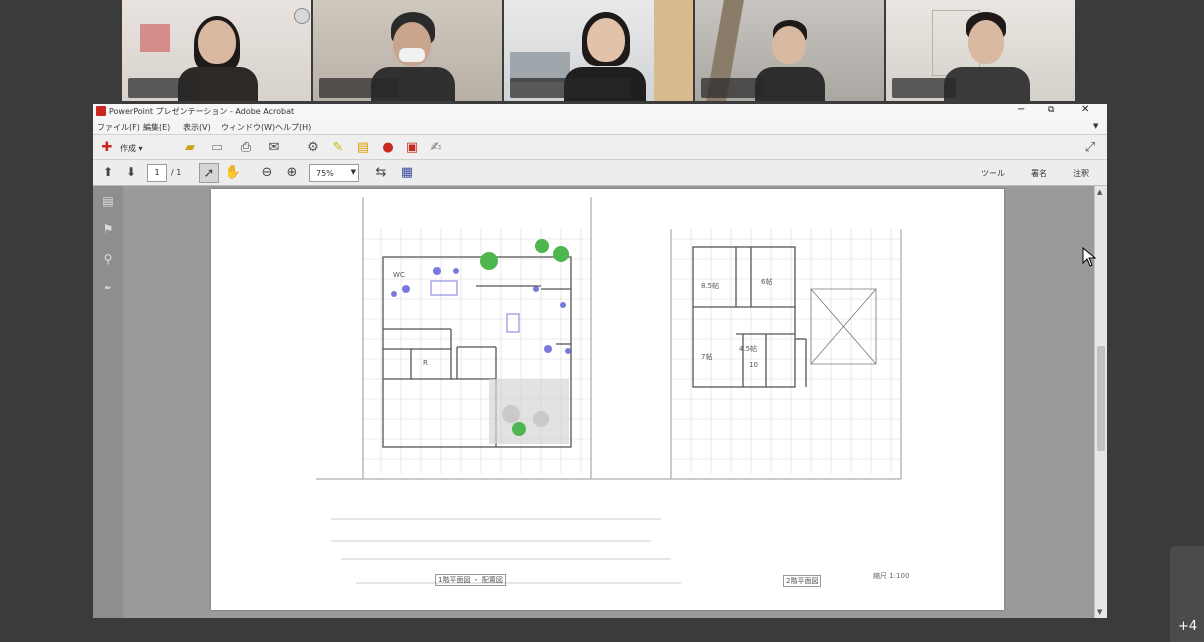 The width and height of the screenshot is (1204, 642). Describe the element at coordinates (381, 172) in the screenshot. I see `fit-page-icon: ⇆` at that location.